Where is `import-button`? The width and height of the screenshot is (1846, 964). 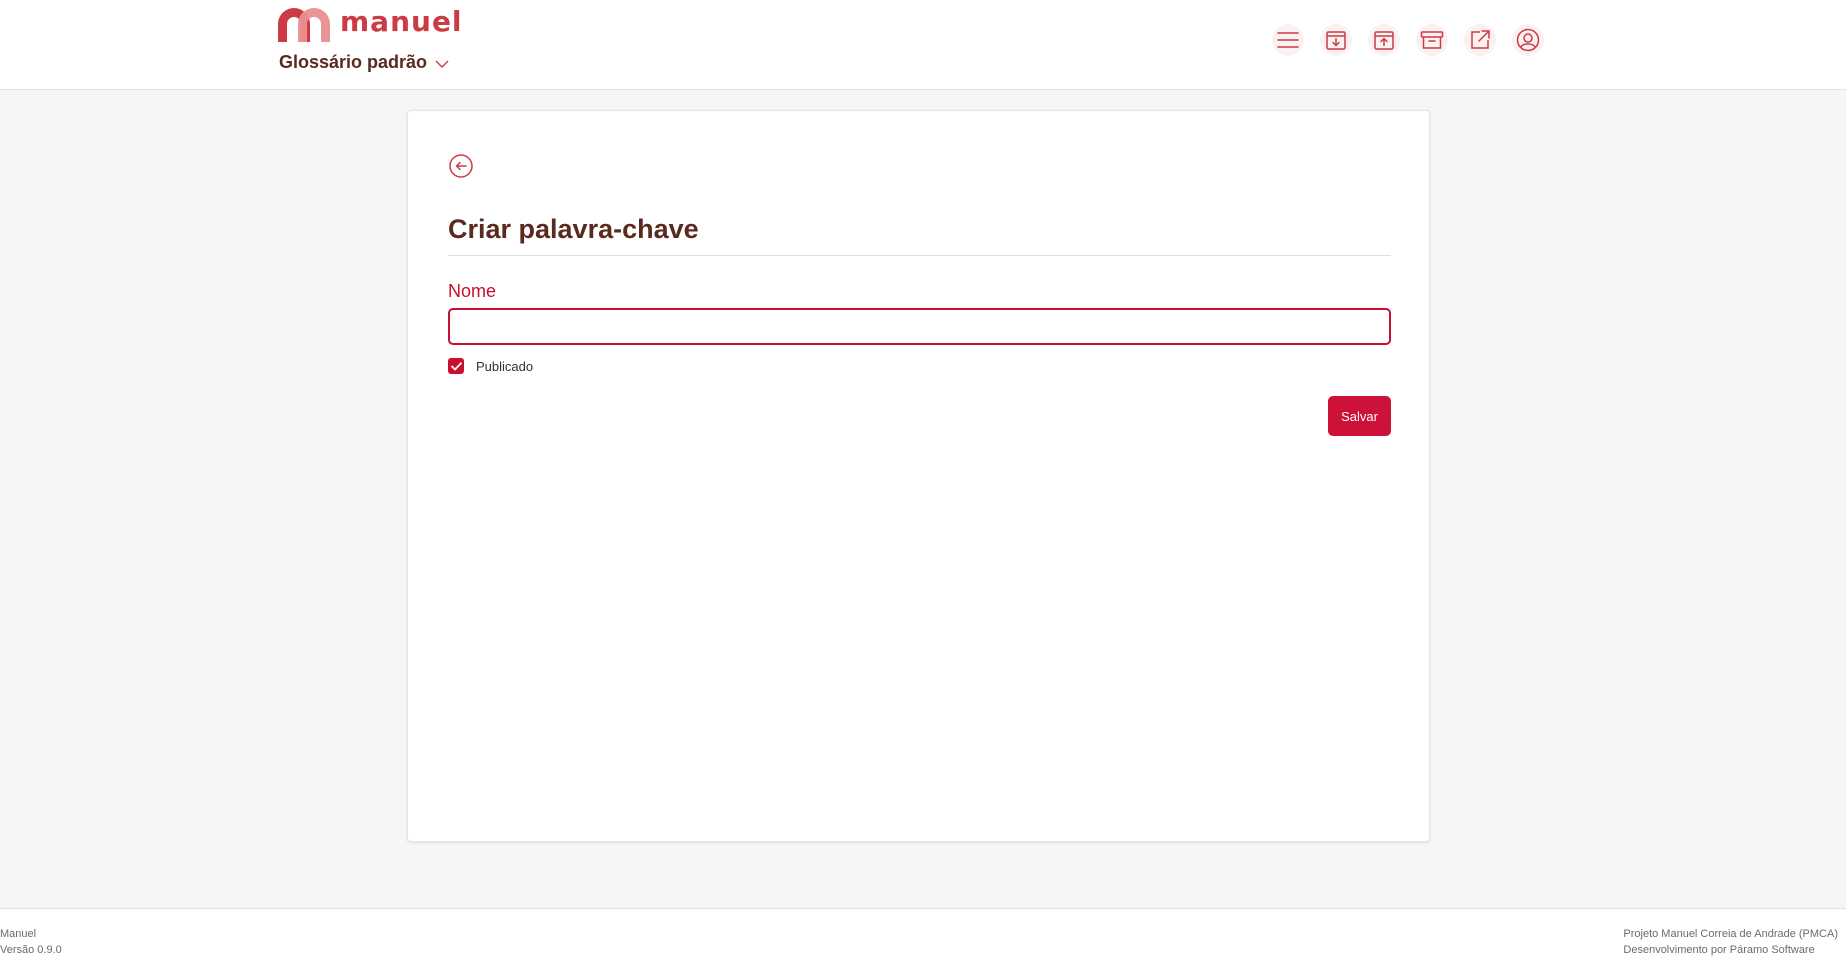
import-button is located at coordinates (1336, 40).